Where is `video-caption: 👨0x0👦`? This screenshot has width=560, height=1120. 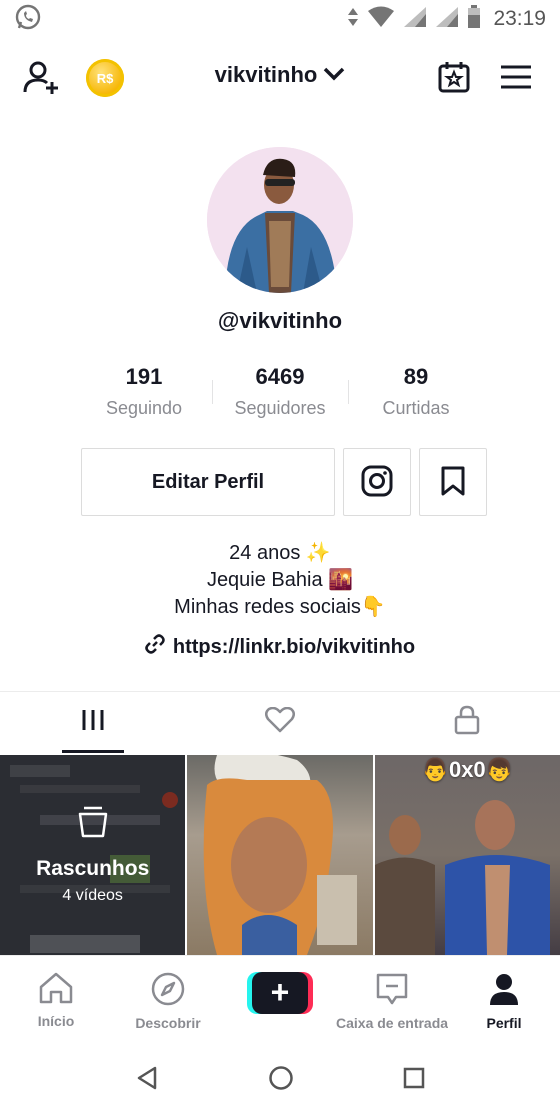
video-caption: 👨0x0👦 is located at coordinates (467, 769).